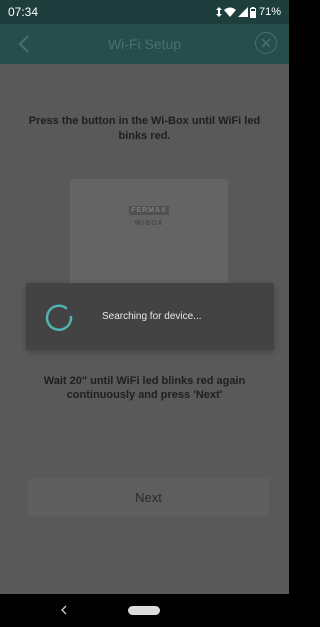 The height and width of the screenshot is (627, 320). I want to click on next-button: Next, so click(148, 497).